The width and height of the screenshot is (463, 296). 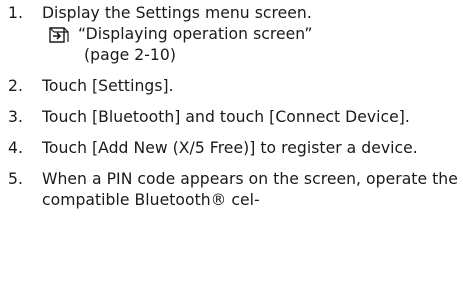 What do you see at coordinates (177, 13) in the screenshot?
I see `step-text: Display the Settings menu screen.` at bounding box center [177, 13].